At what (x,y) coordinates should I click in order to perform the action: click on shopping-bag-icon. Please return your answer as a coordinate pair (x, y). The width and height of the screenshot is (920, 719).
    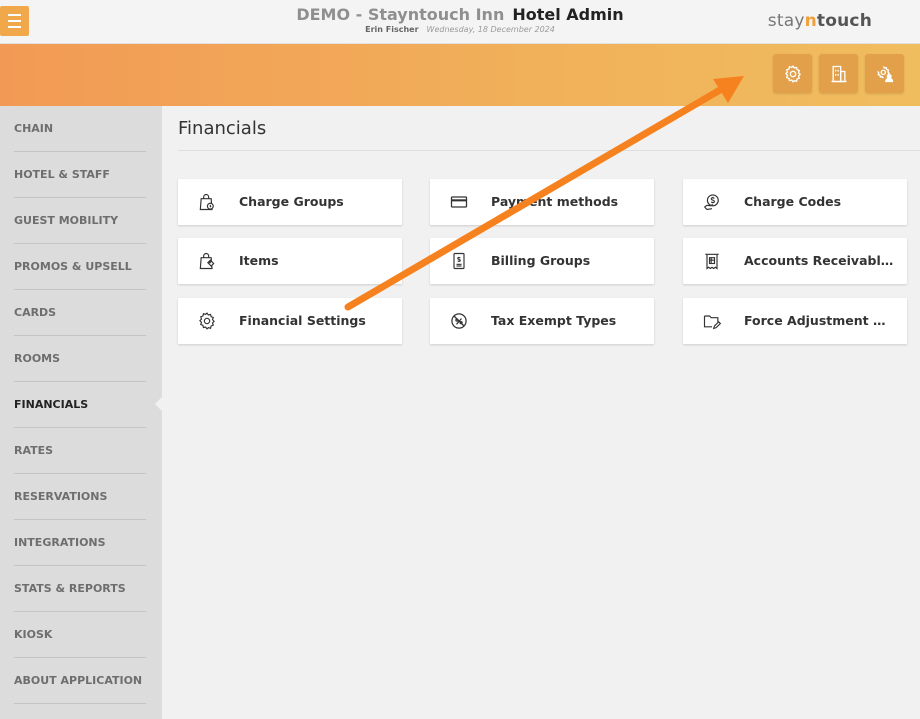
    Looking at the image, I should click on (207, 202).